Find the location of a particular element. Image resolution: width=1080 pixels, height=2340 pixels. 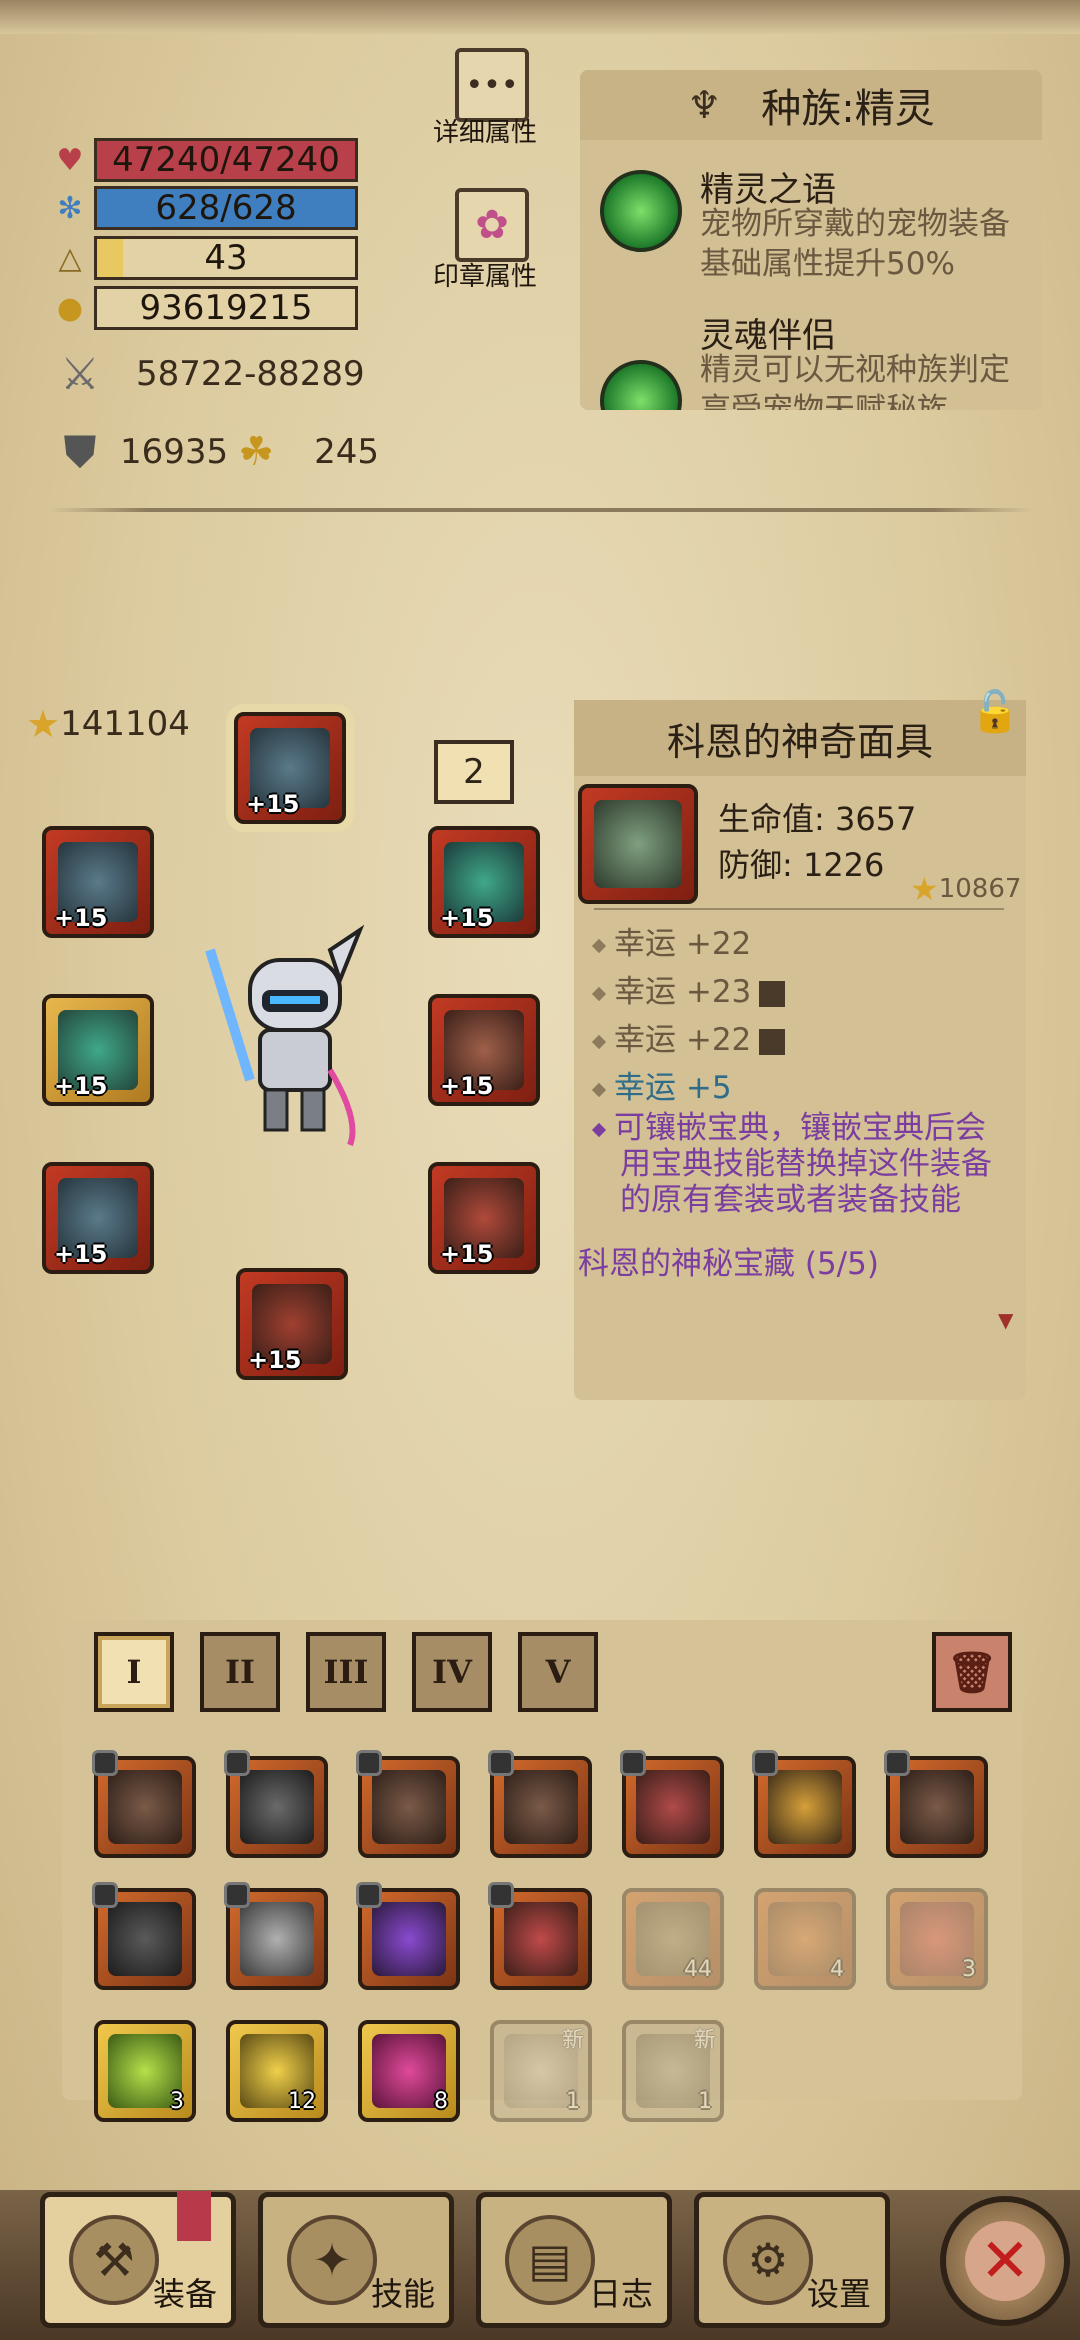

set-name: 科恩的神秘宝藏 (5/5) is located at coordinates (728, 1260).